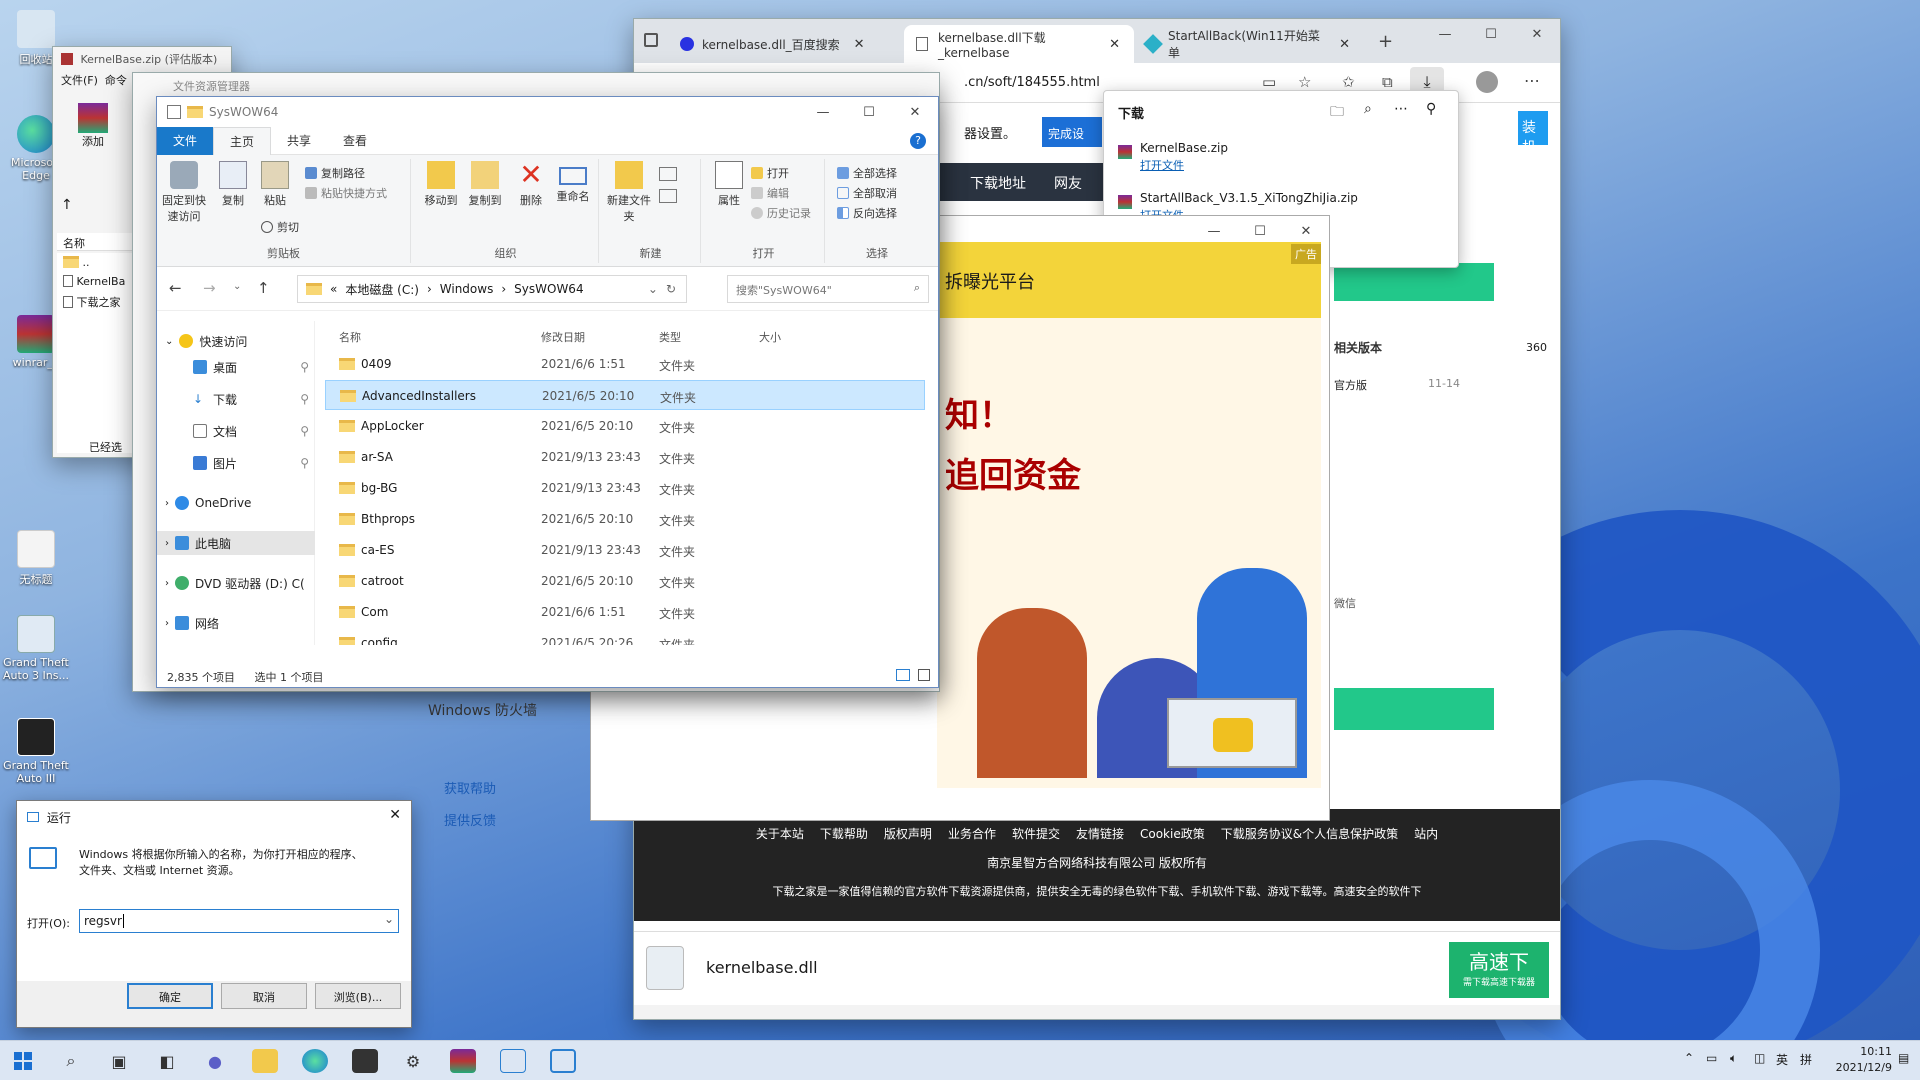  What do you see at coordinates (625, 636) in the screenshot?
I see `table-row: config 2021/6/5 20:26 文件夹` at bounding box center [625, 636].